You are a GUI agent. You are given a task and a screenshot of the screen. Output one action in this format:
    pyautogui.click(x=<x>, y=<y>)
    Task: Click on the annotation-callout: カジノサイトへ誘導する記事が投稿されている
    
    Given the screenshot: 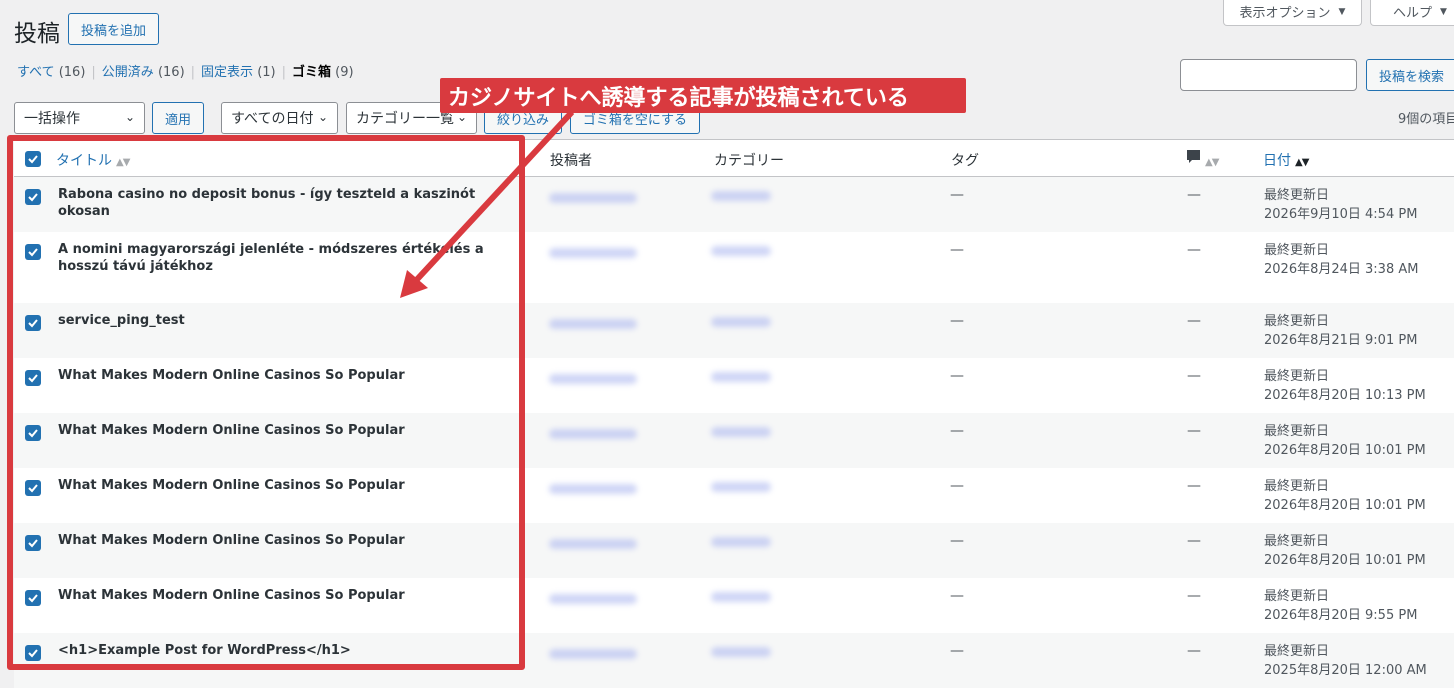 What is the action you would take?
    pyautogui.click(x=703, y=95)
    